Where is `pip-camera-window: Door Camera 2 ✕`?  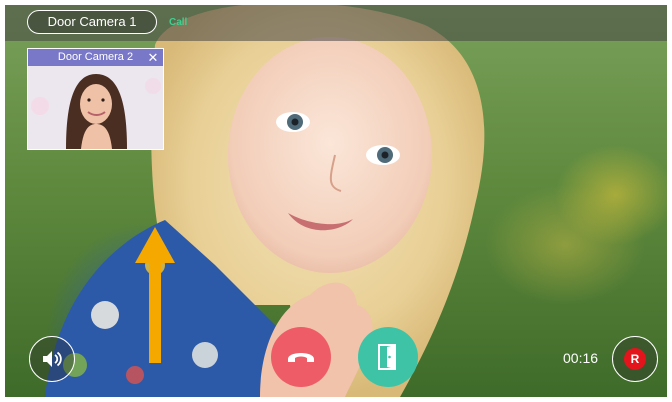 pip-camera-window: Door Camera 2 ✕ is located at coordinates (95, 99).